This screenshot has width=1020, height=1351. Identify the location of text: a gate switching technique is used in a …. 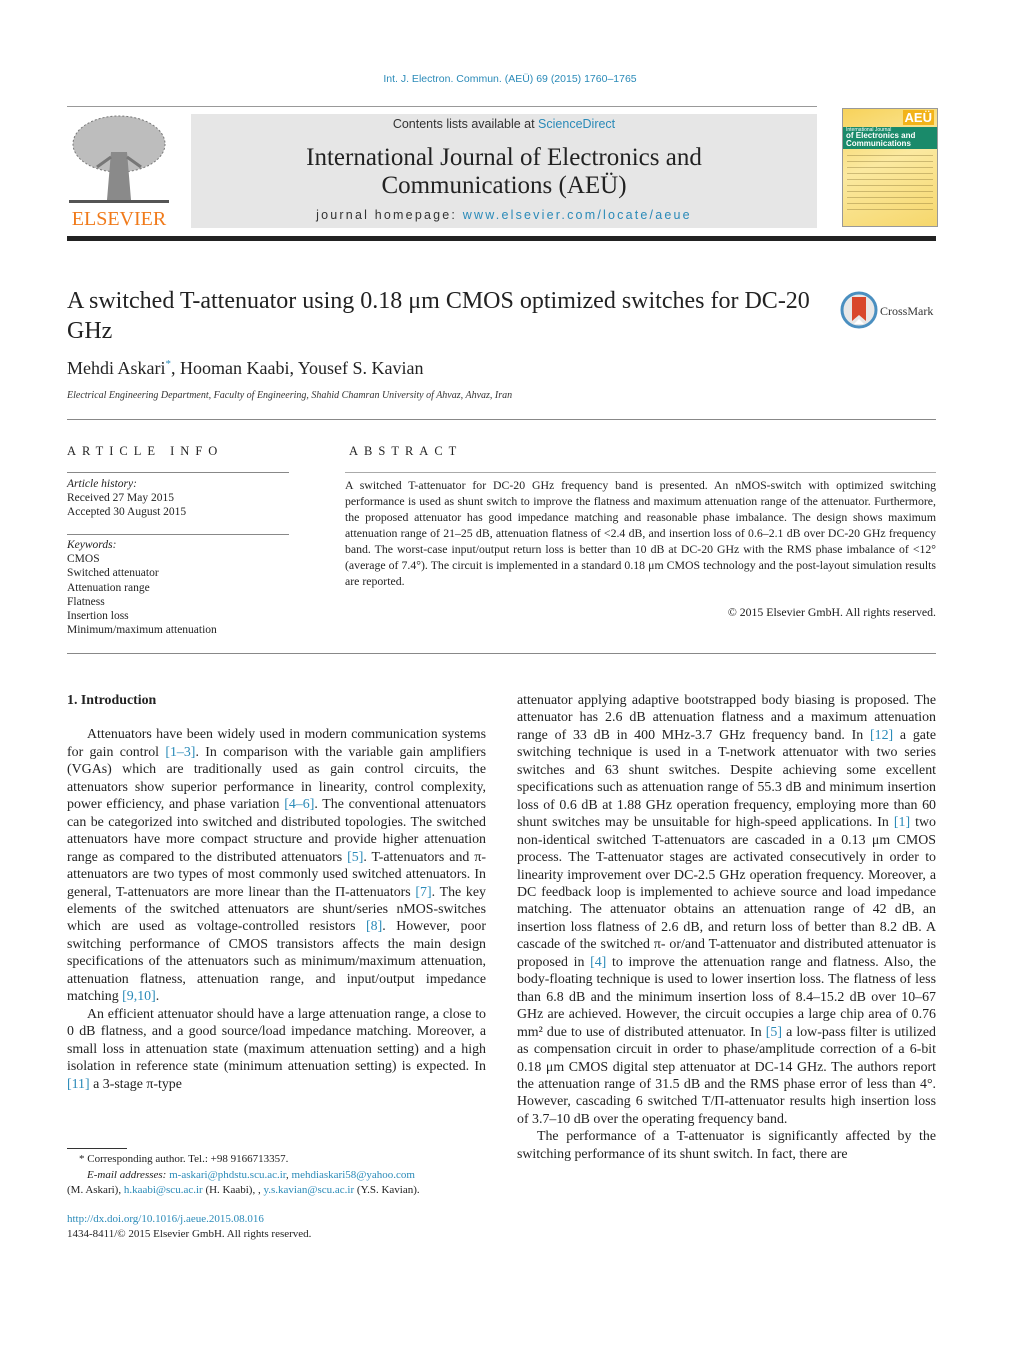
(727, 779).